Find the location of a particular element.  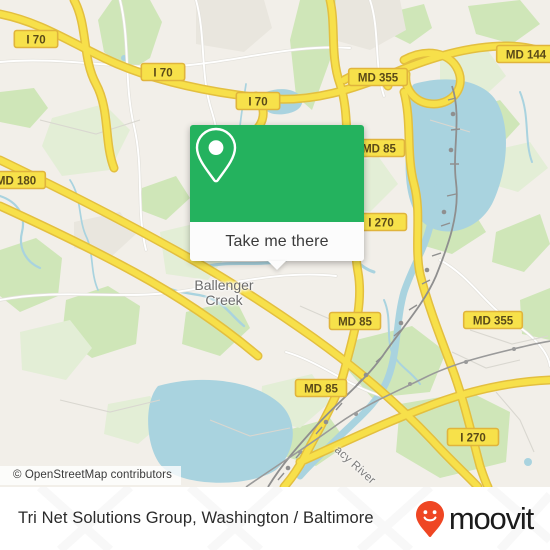

place-label-ballenger-creek: Ballenger Creek is located at coordinates (224, 293).